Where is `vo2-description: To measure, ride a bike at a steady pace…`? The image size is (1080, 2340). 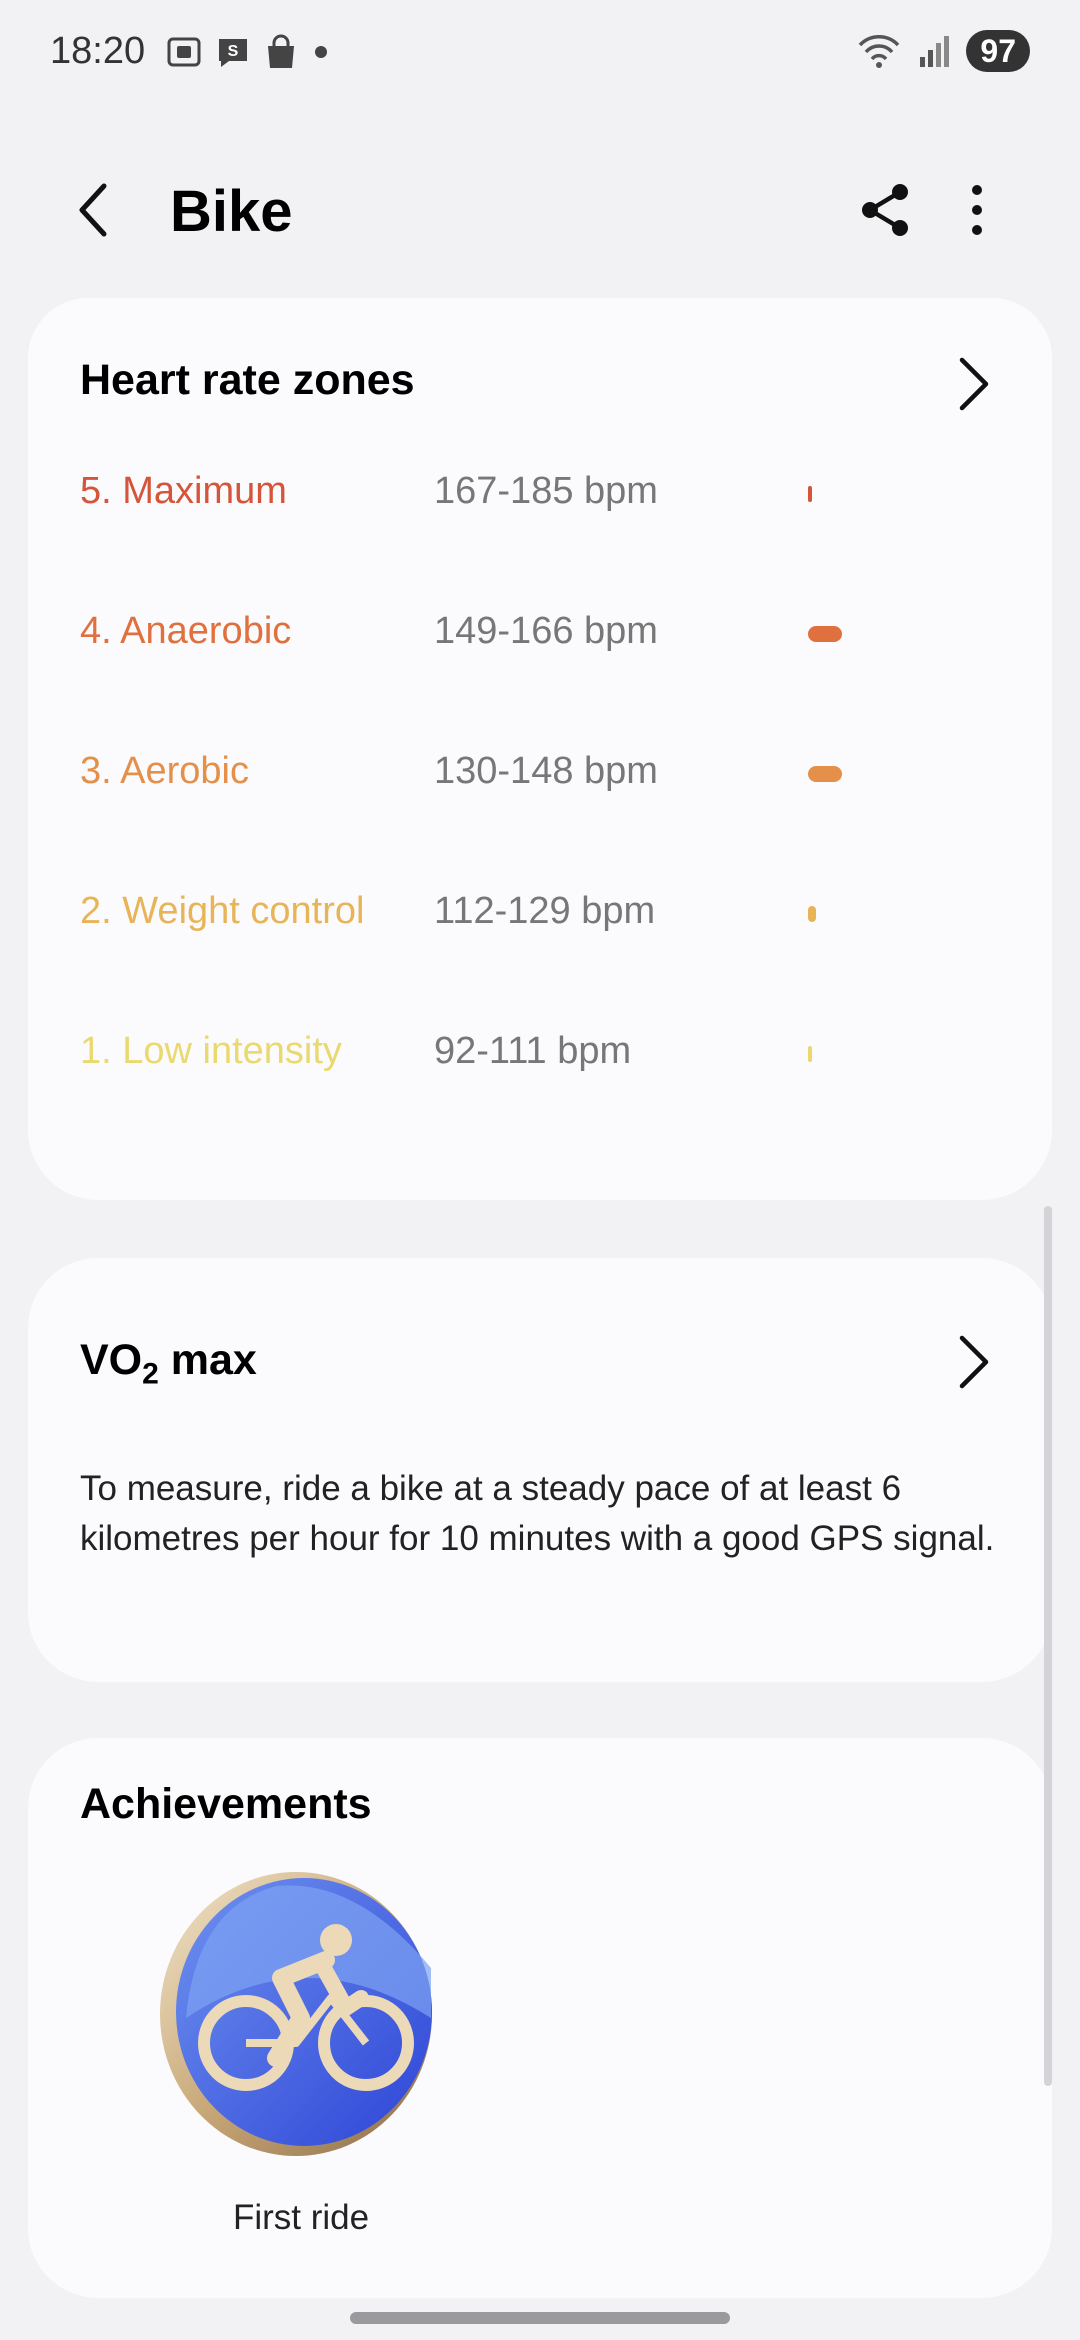
vo2-description: To measure, ride a bike at a steady pace… is located at coordinates (537, 1513).